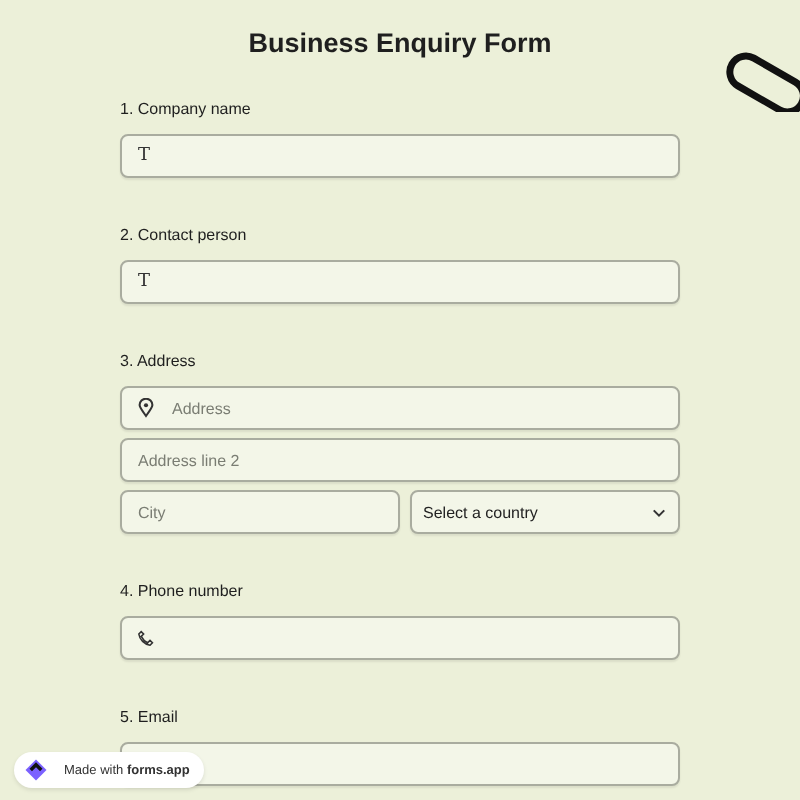  I want to click on chevron-down-icon, so click(659, 512).